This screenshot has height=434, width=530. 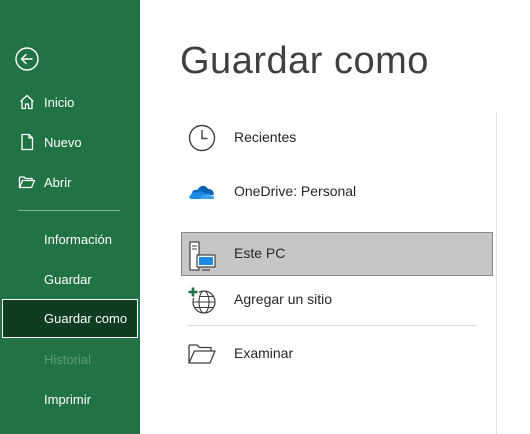 What do you see at coordinates (202, 192) in the screenshot?
I see `onedrive-cloud-icon` at bounding box center [202, 192].